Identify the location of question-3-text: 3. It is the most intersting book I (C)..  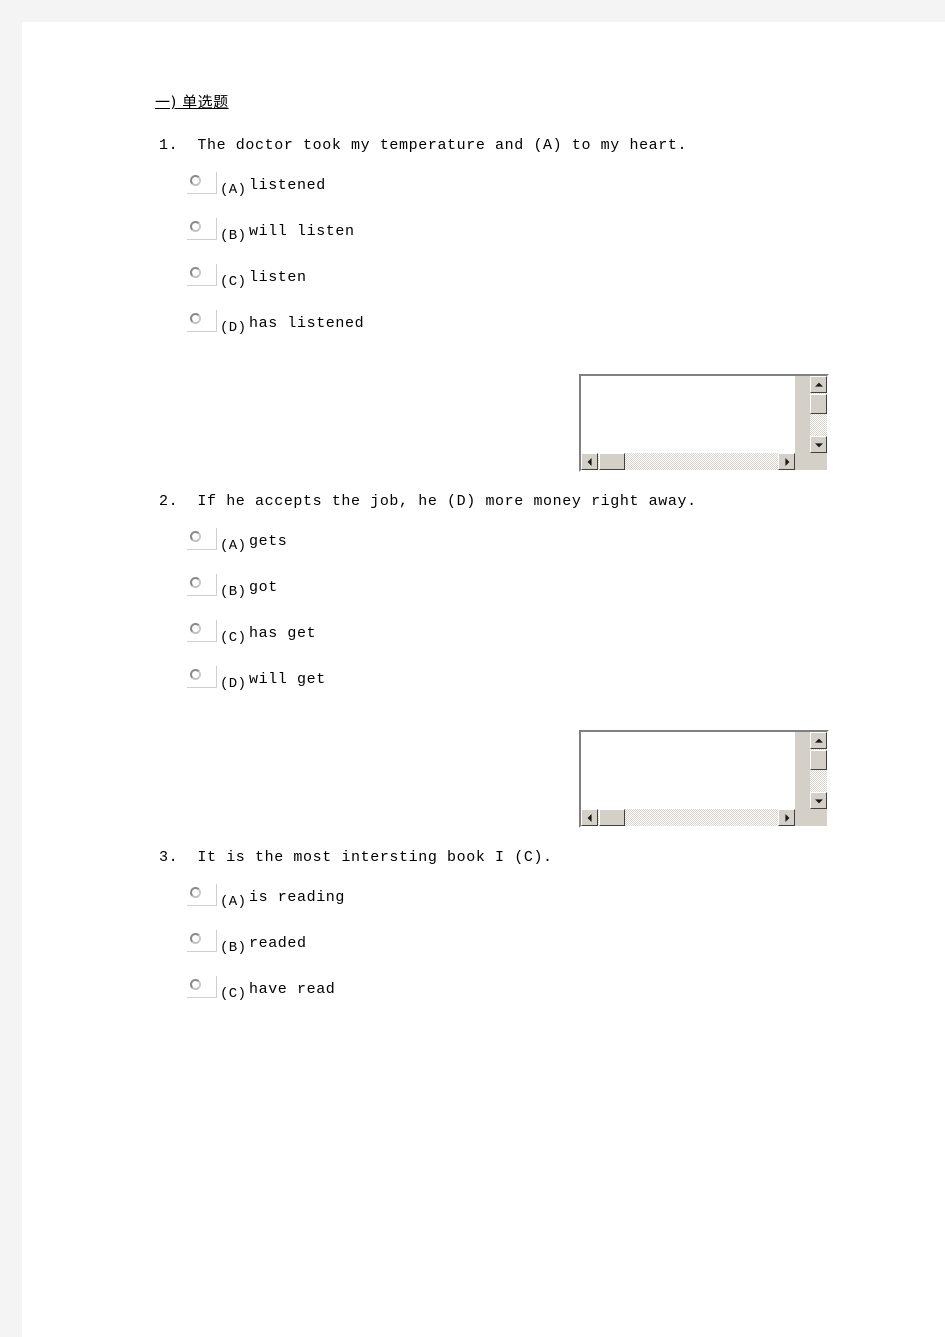
(537, 858).